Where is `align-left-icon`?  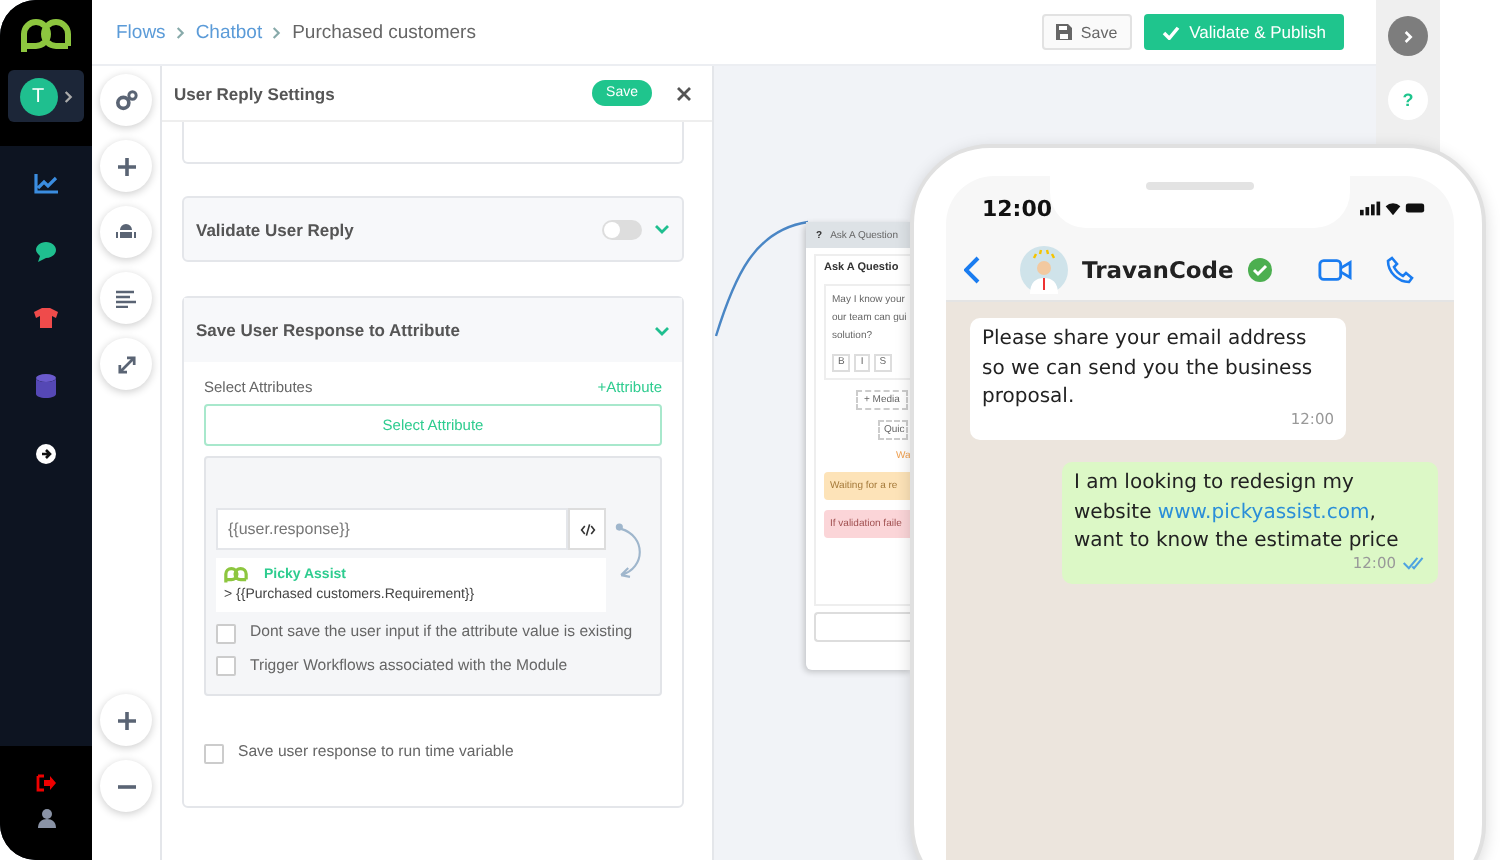
align-left-icon is located at coordinates (126, 298).